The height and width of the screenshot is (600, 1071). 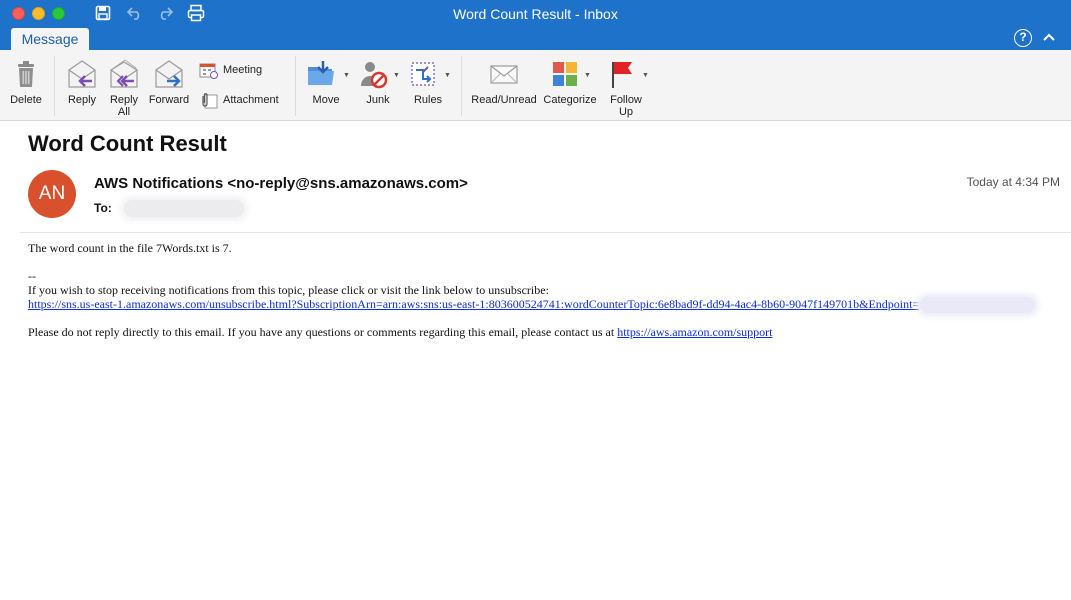 I want to click on forward-button: Forward, so click(x=169, y=85).